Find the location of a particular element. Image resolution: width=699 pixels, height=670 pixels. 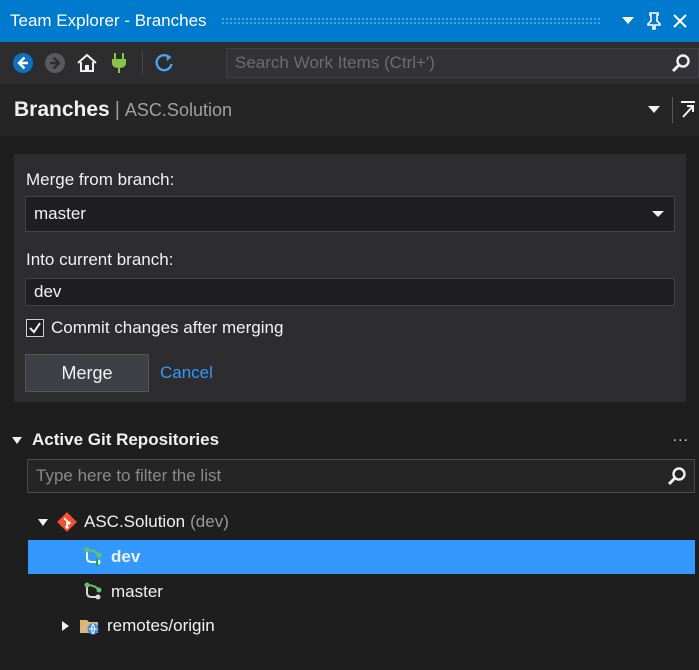

branch-label: dev is located at coordinates (126, 556).